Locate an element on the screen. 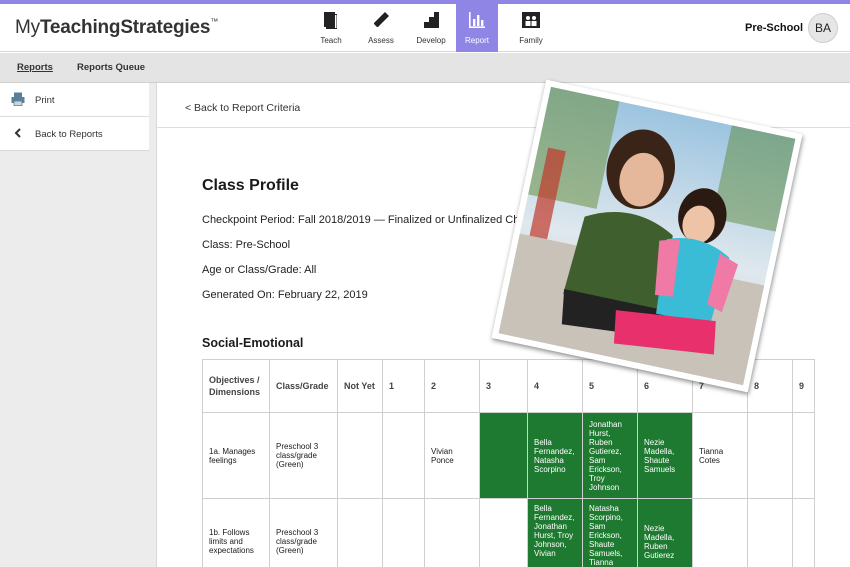 This screenshot has height=567, width=850. school-name: Pre-School is located at coordinates (774, 28).